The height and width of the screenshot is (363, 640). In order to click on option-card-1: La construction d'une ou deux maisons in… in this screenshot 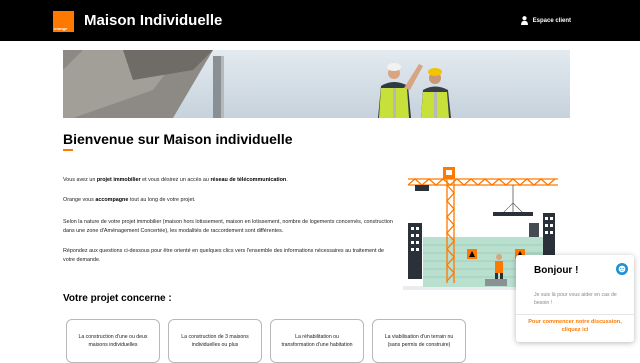, I will do `click(113, 341)`.